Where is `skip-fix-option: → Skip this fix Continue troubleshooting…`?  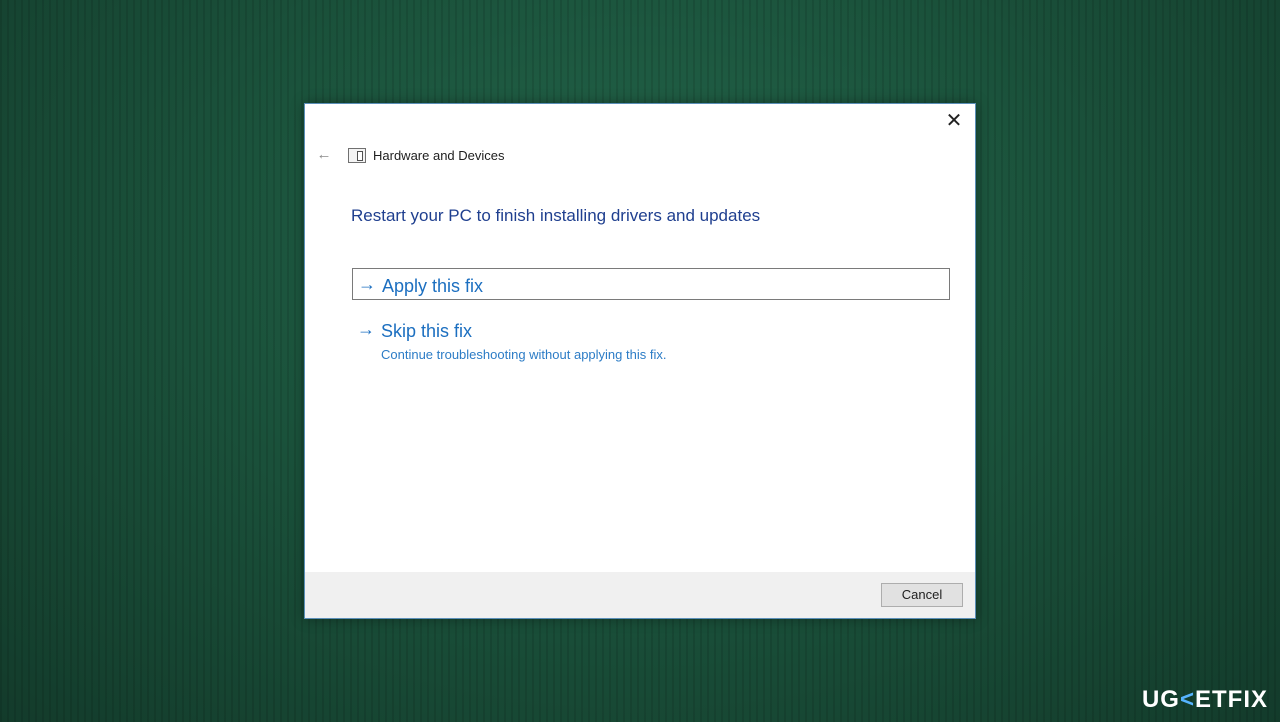
skip-fix-option: → Skip this fix Continue troubleshooting… is located at coordinates (650, 343).